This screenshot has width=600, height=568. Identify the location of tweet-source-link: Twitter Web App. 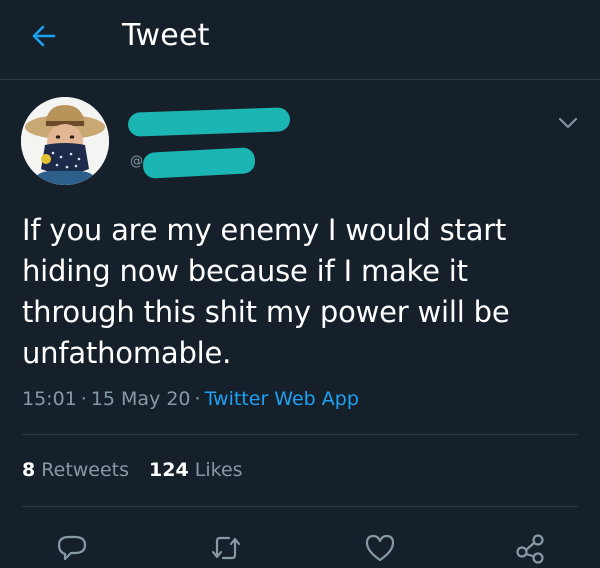
(282, 399).